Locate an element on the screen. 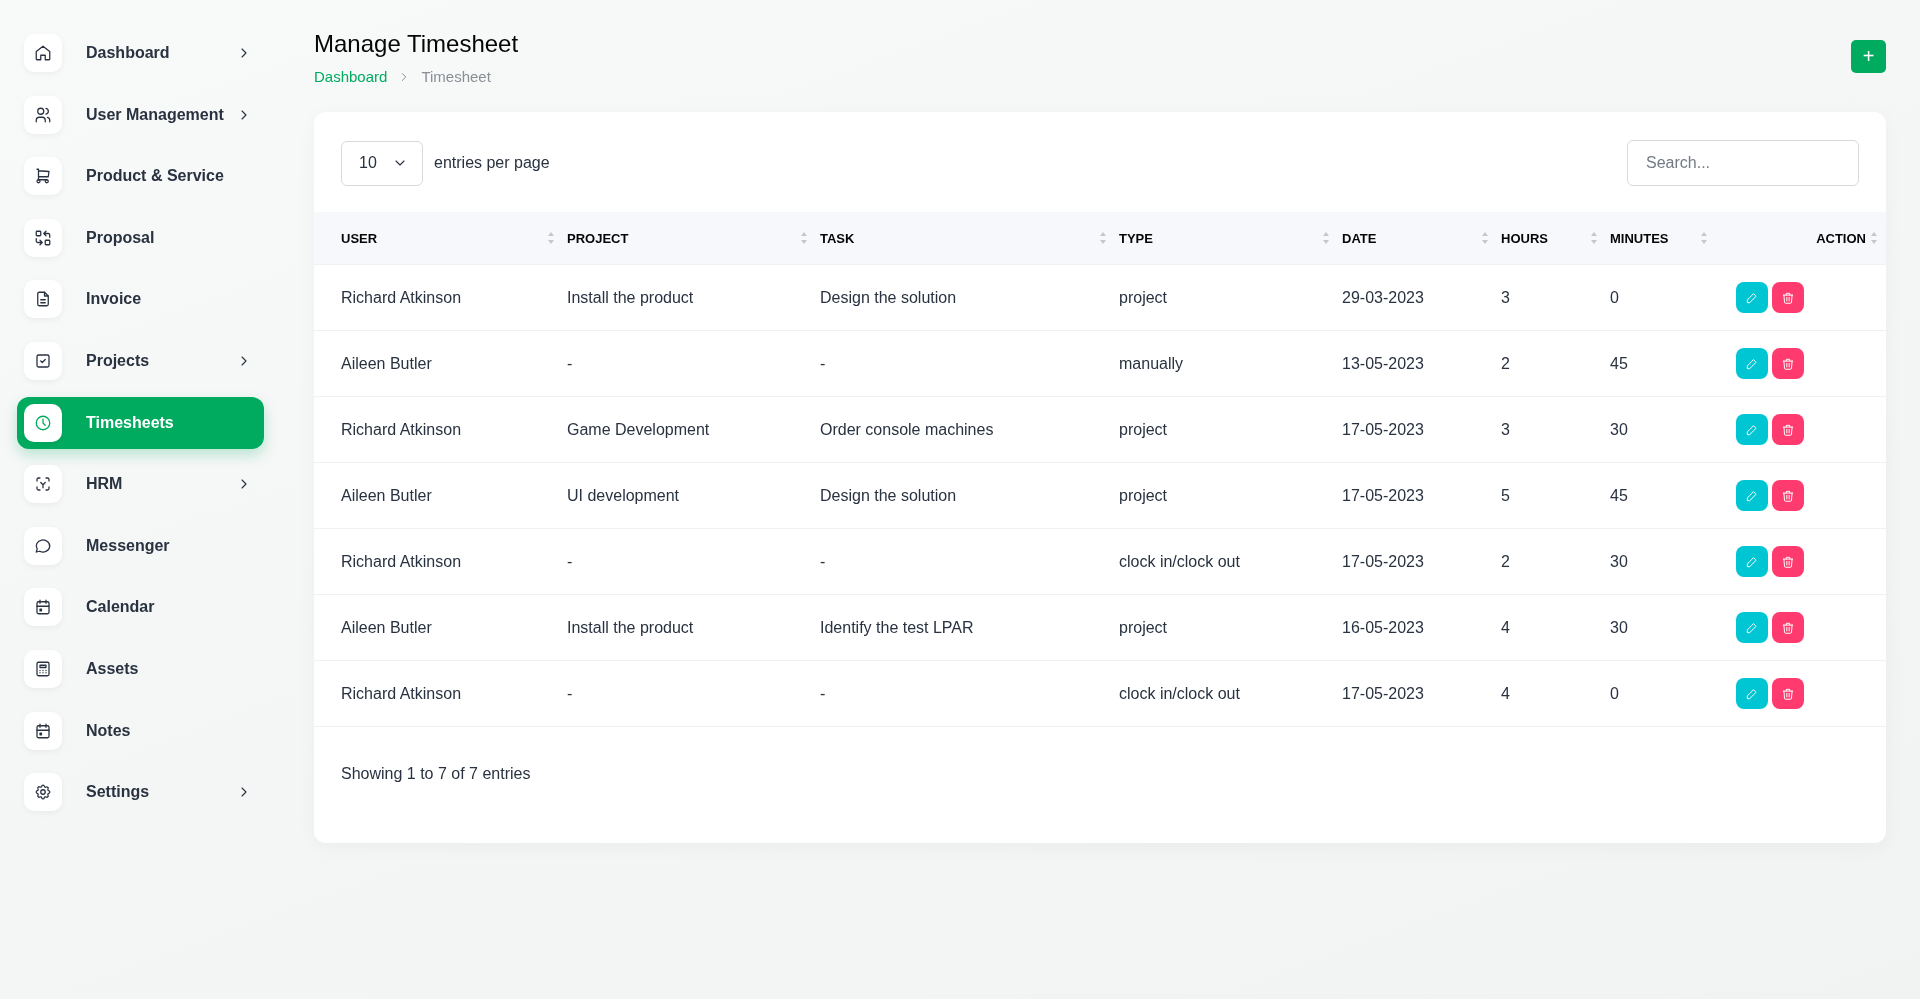 This screenshot has height=999, width=1920. chat-icon is located at coordinates (43, 545).